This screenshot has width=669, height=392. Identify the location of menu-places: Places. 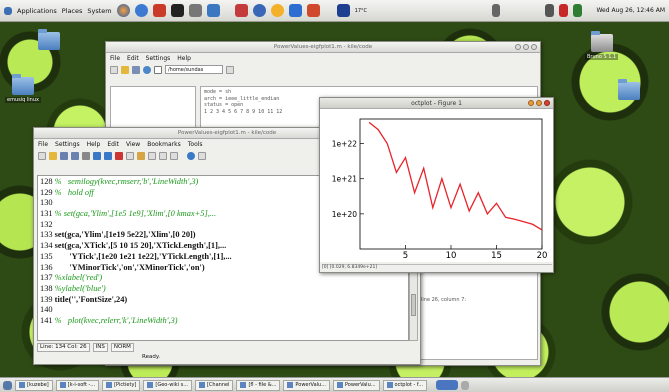
(72, 11).